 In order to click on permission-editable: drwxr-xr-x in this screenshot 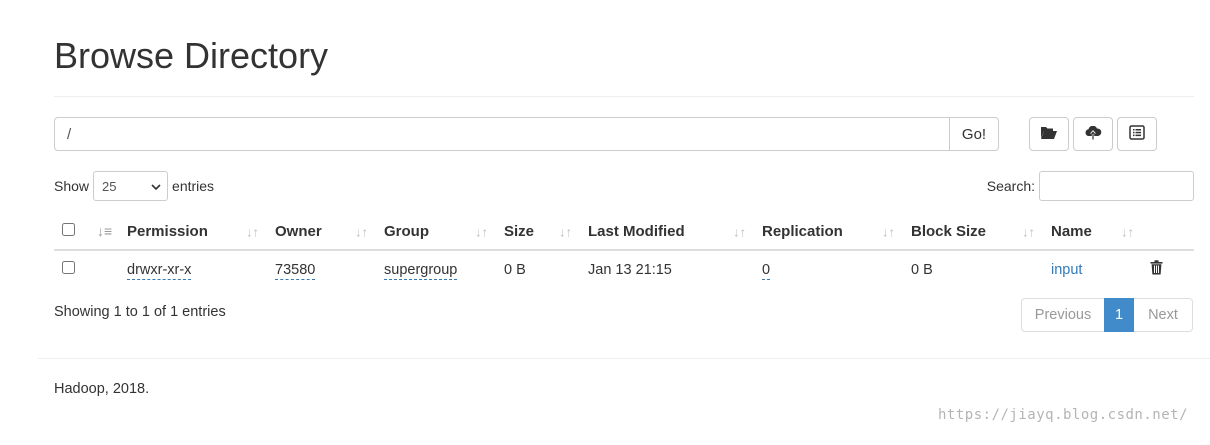, I will do `click(159, 270)`.